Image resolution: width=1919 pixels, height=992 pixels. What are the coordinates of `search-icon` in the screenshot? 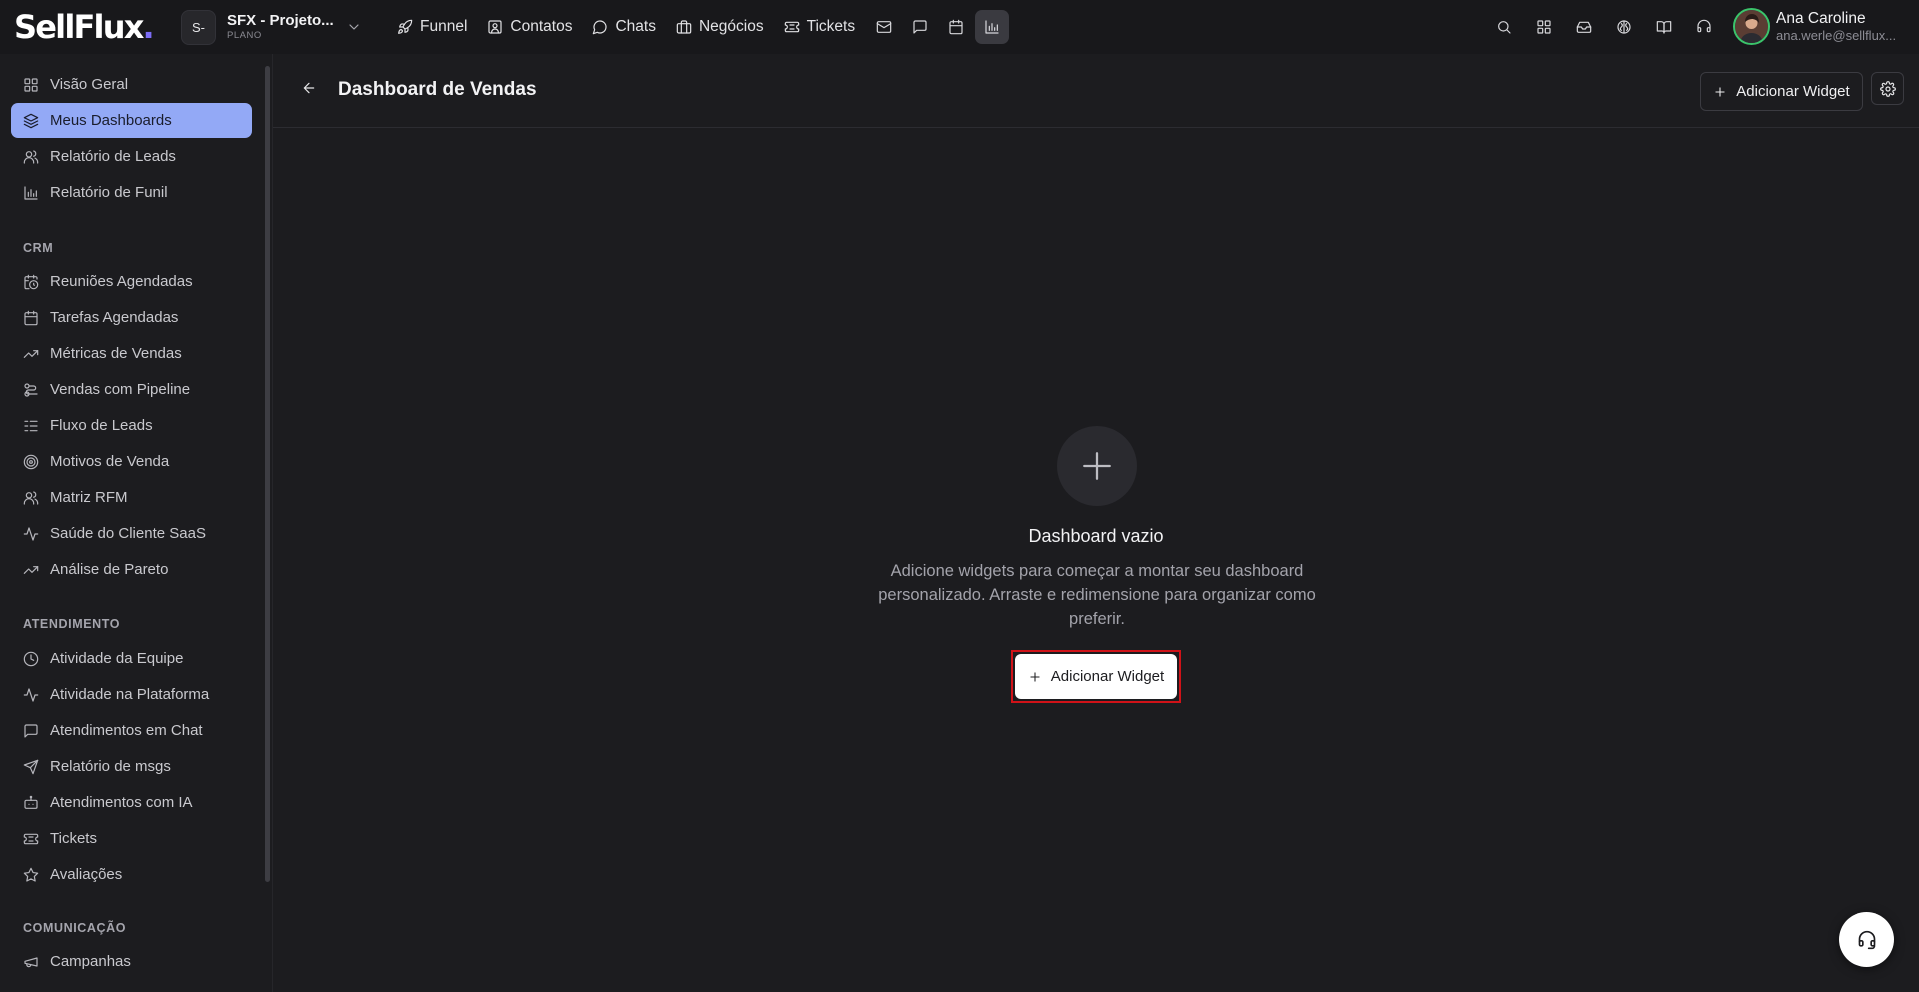 It's located at (1504, 27).